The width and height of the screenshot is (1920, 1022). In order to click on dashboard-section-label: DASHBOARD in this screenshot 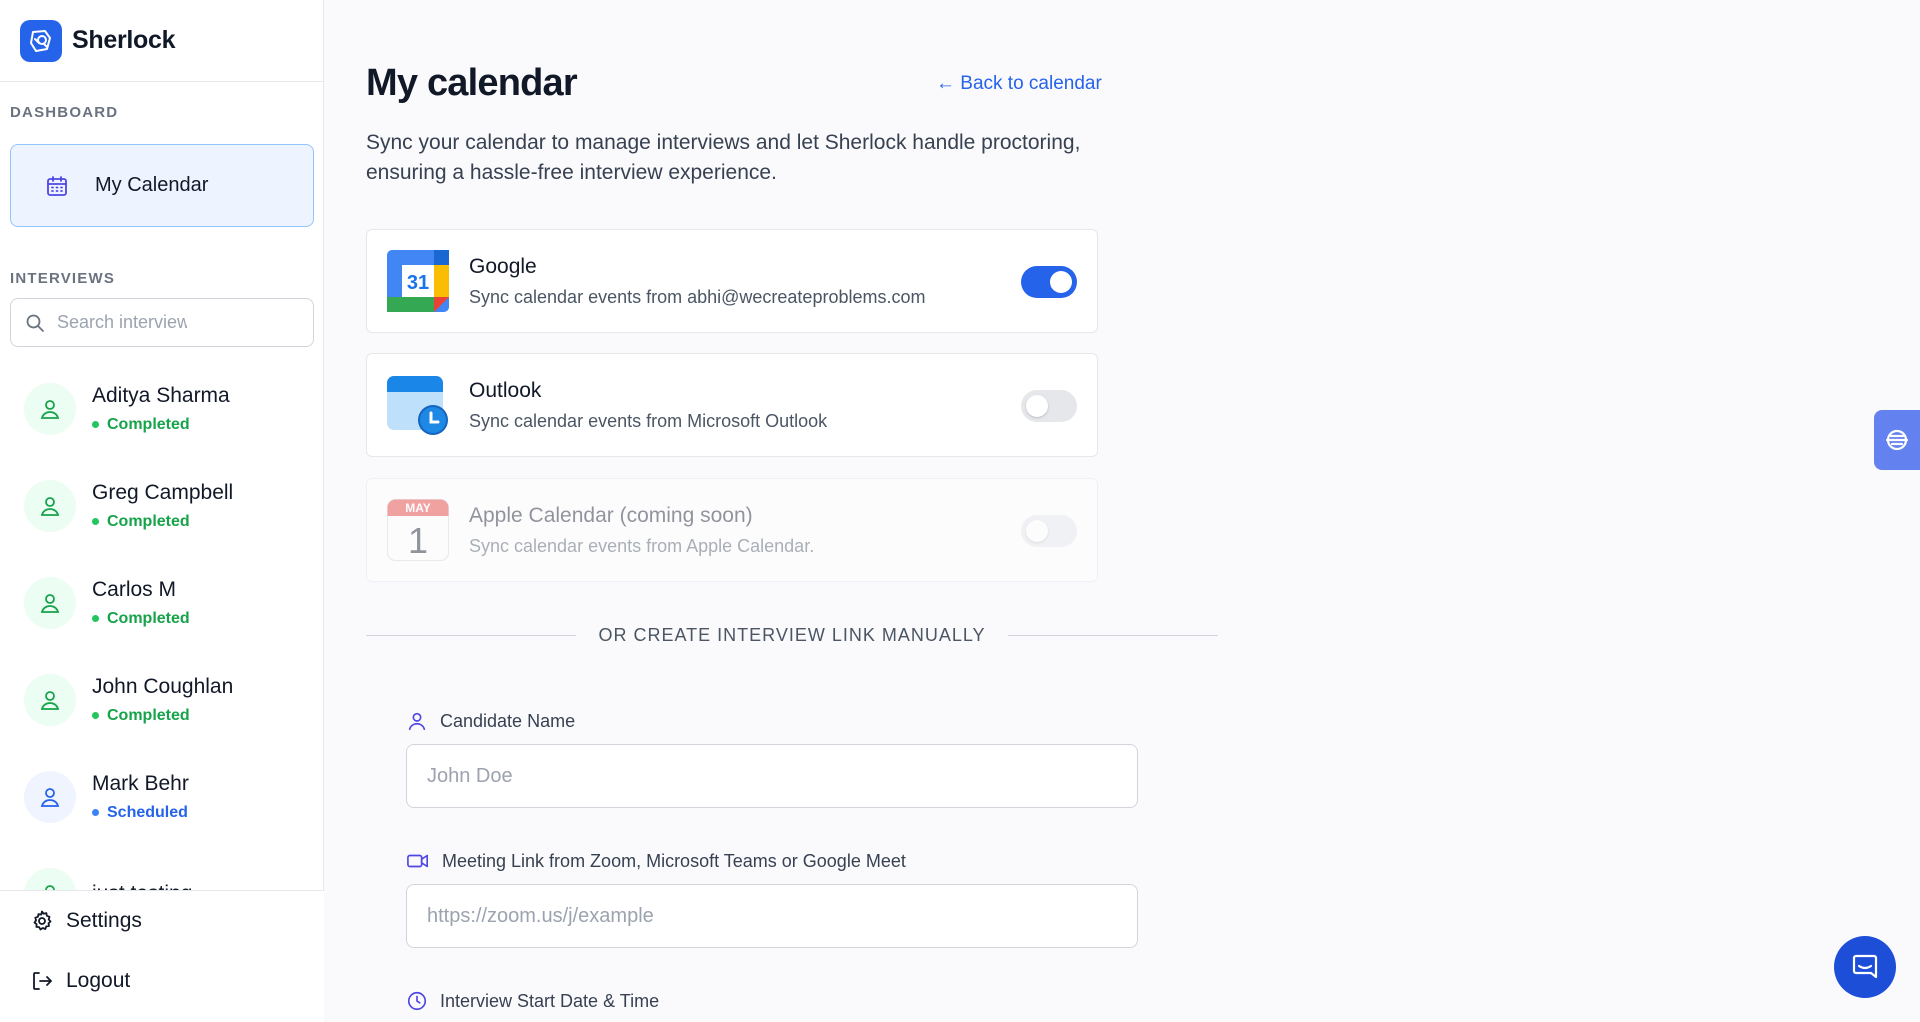, I will do `click(64, 112)`.